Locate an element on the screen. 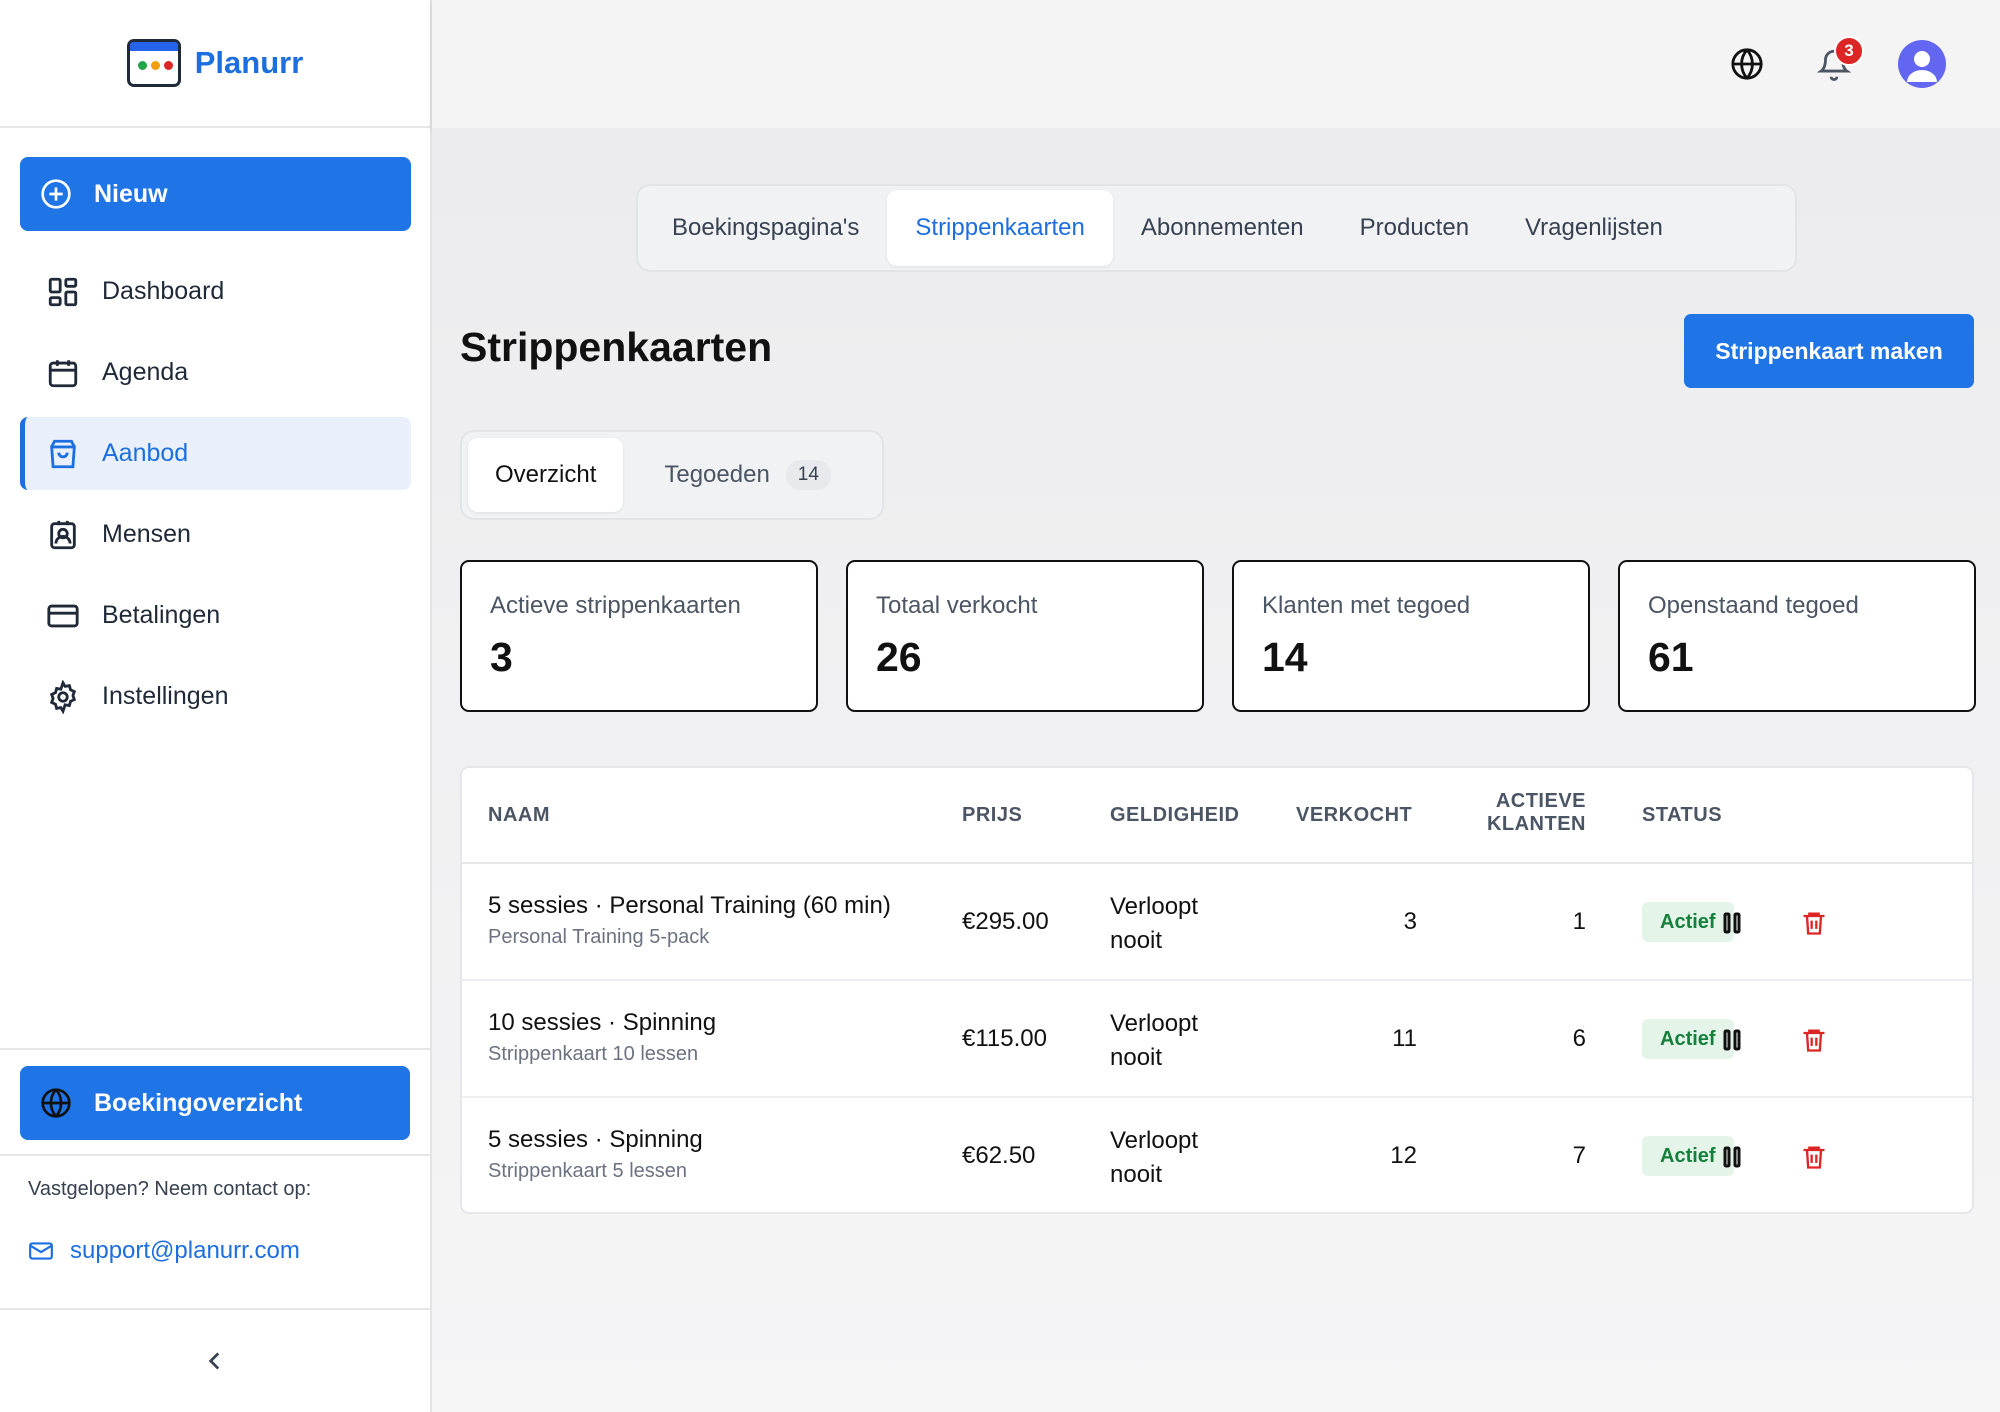  stat-value: 26 is located at coordinates (899, 657).